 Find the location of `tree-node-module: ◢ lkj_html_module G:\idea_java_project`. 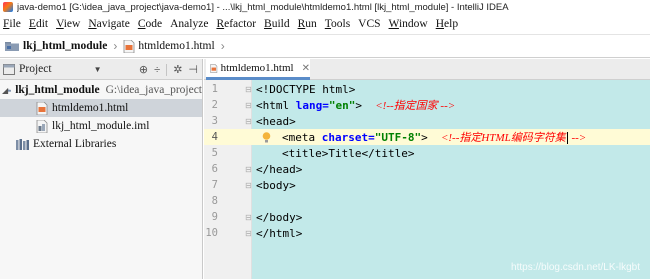

tree-node-module: ◢ lkj_html_module G:\idea_java_project is located at coordinates (101, 90).